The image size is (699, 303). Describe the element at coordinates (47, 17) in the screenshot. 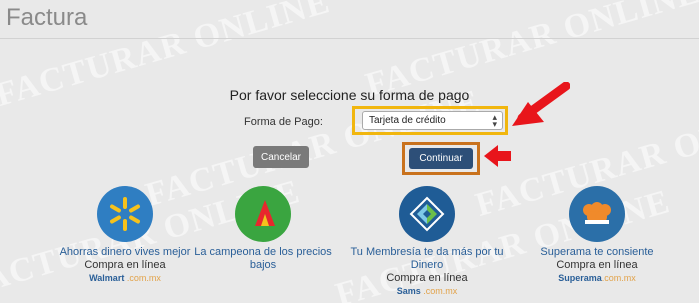

I see `page-title: Factura` at that location.